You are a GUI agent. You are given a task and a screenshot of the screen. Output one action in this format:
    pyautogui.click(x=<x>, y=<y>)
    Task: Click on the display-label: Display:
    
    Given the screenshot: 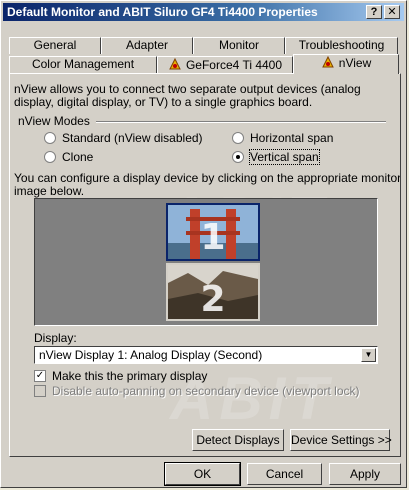 What is the action you would take?
    pyautogui.click(x=55, y=338)
    